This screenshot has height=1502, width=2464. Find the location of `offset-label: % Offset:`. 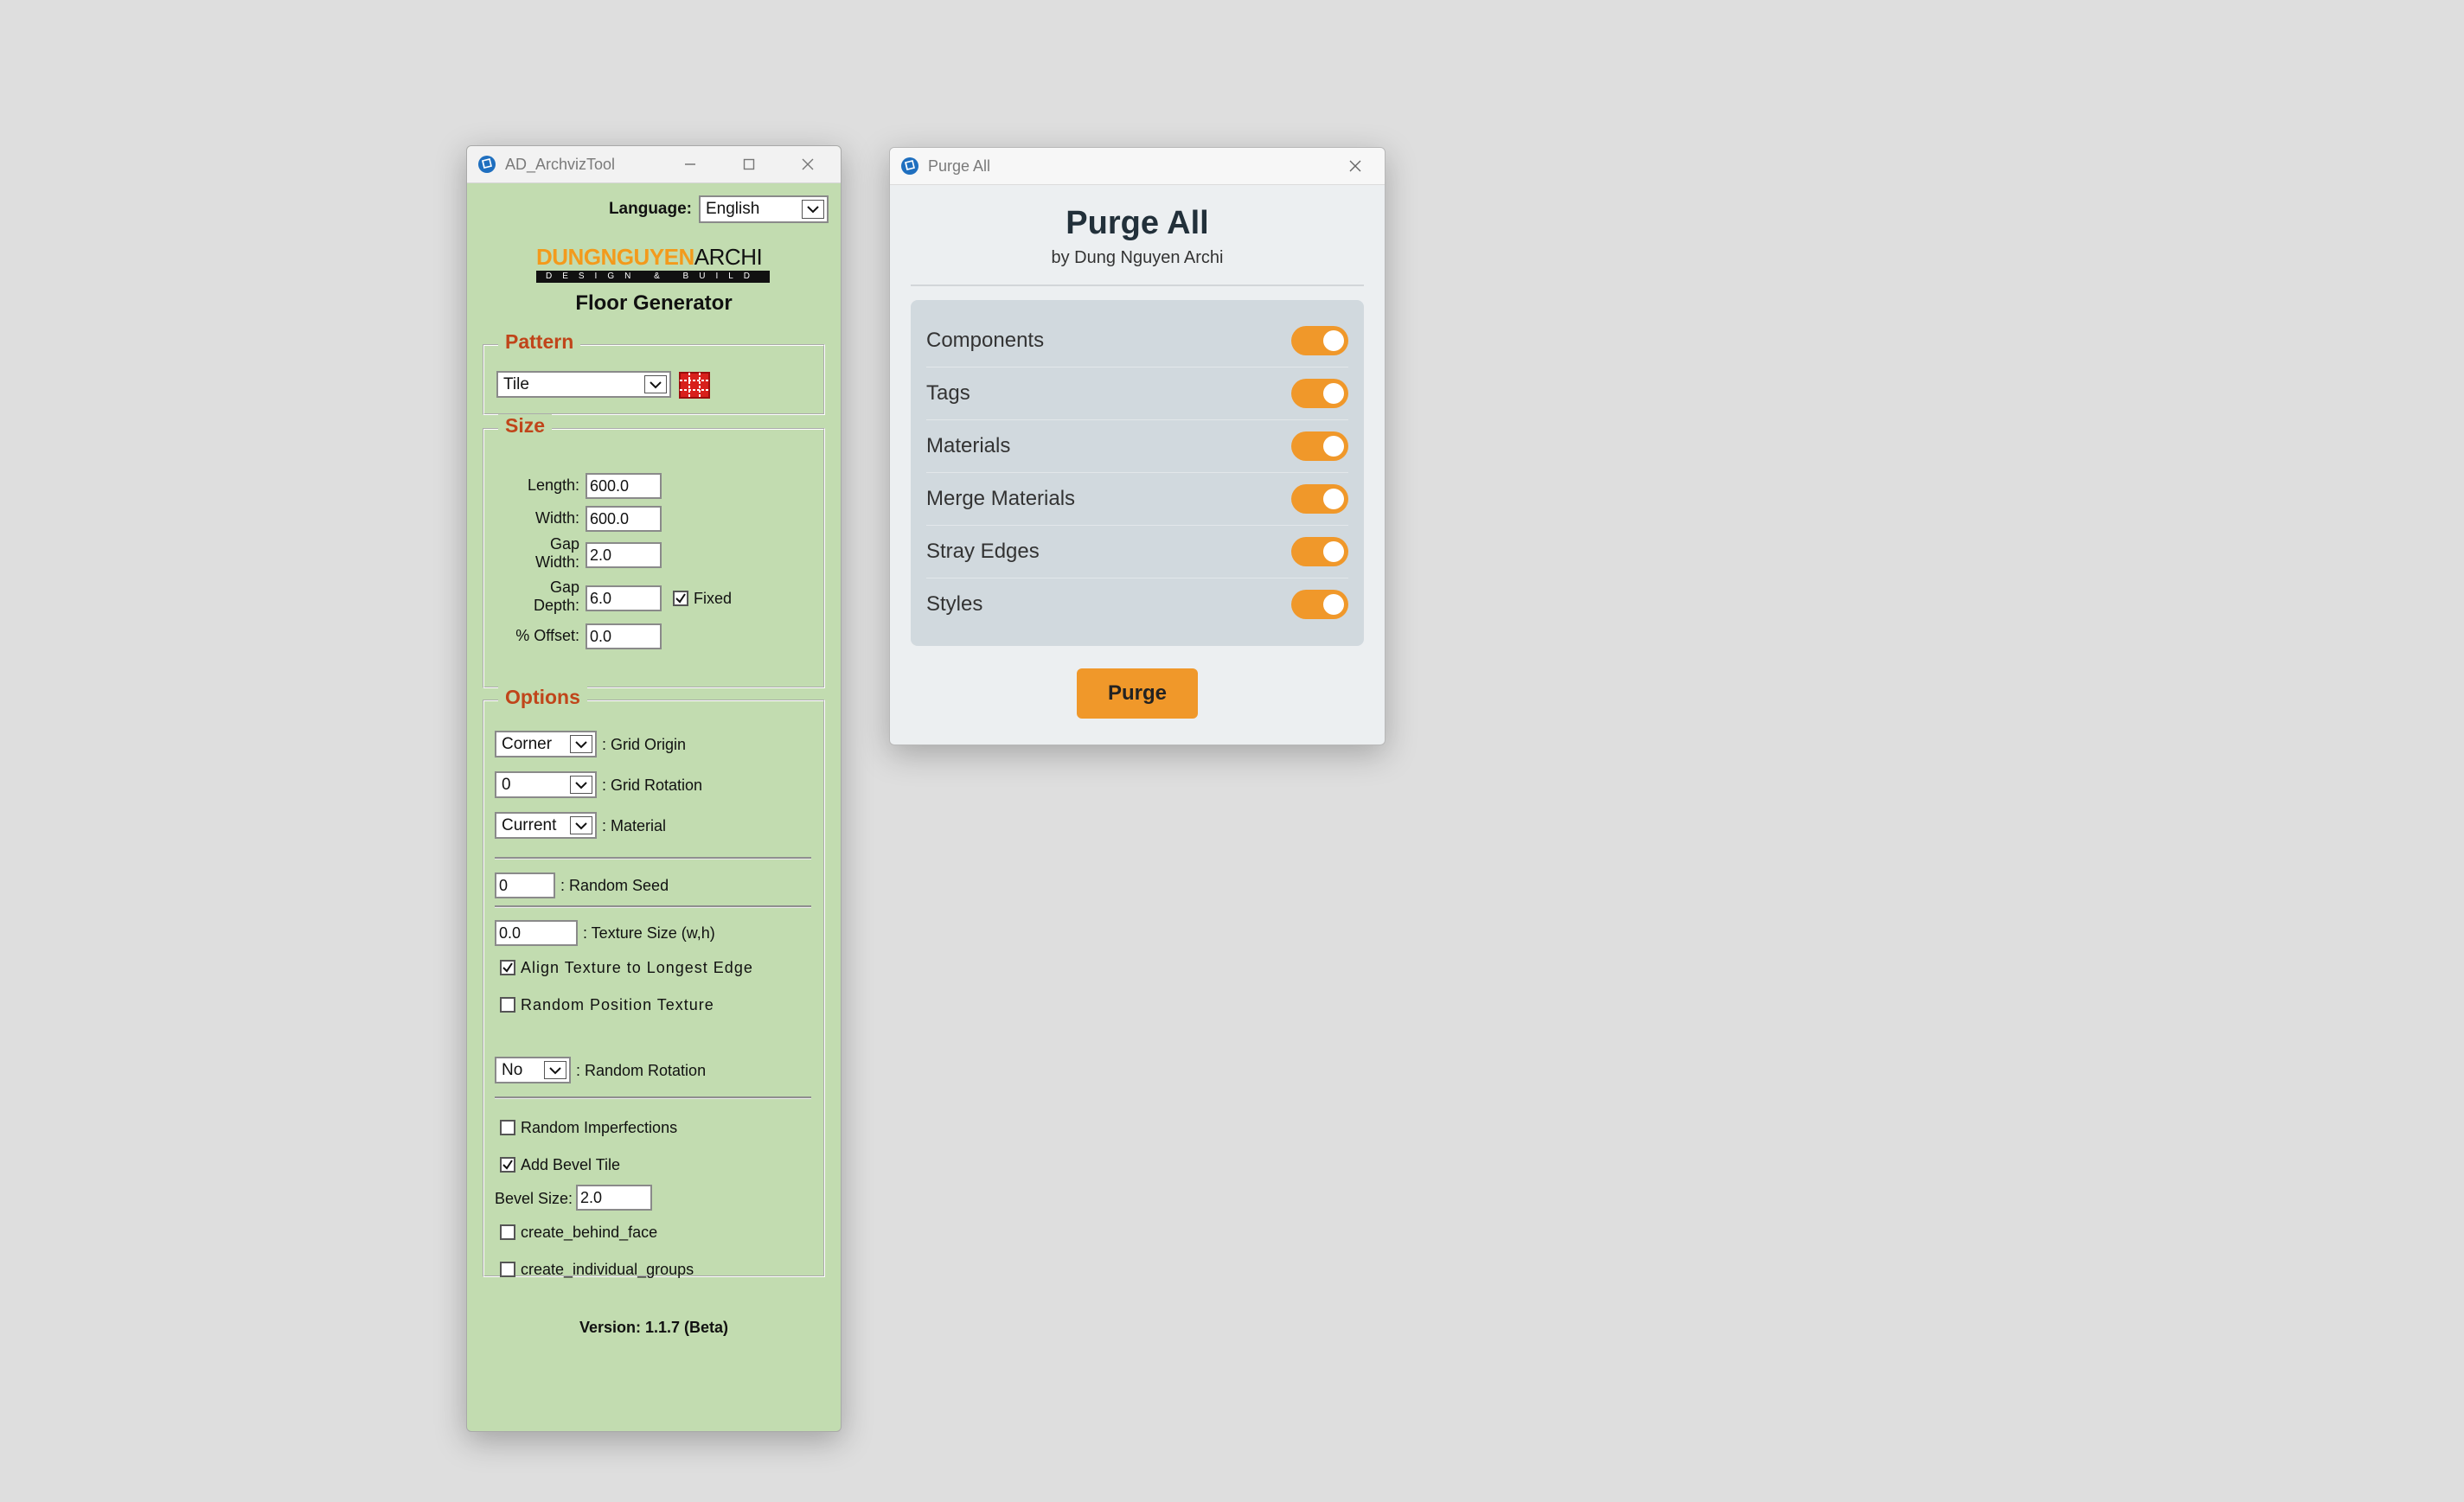

offset-label: % Offset: is located at coordinates (547, 635).